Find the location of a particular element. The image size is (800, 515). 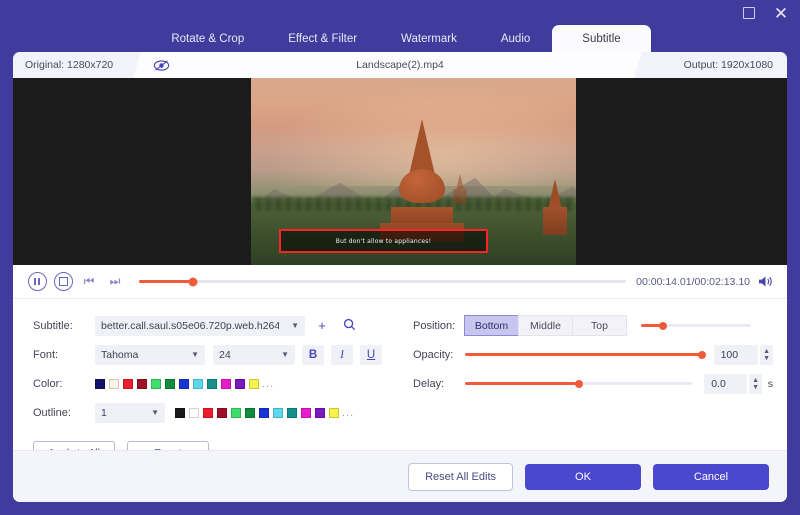

pagoda-spire is located at coordinates (422, 147).